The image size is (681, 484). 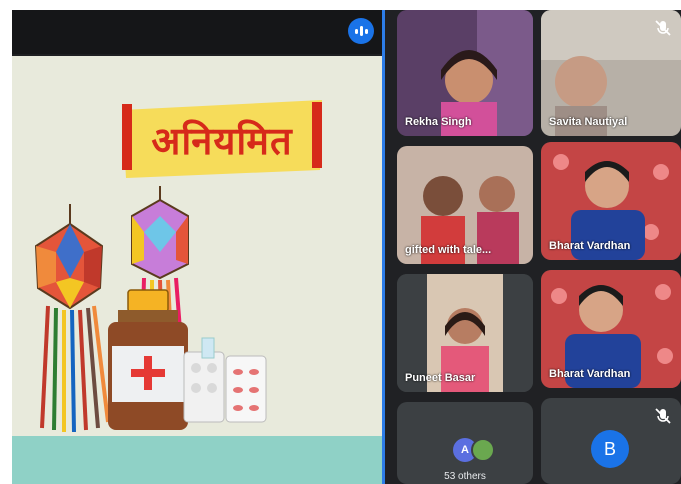 I want to click on participant-tile: Rekha Singh, so click(x=465, y=73).